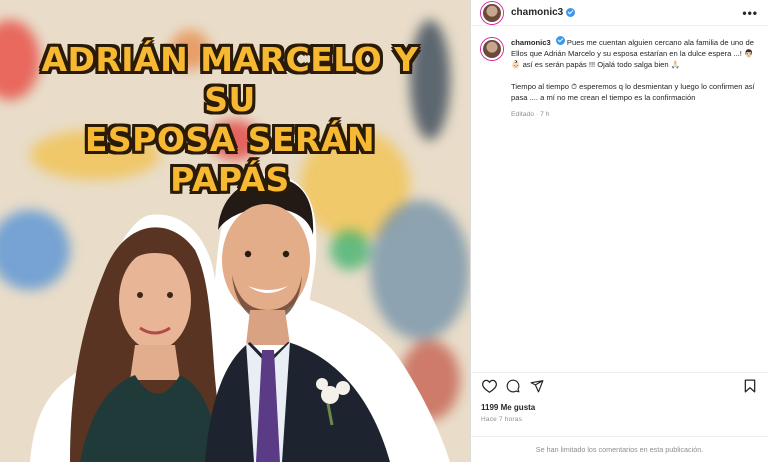 The width and height of the screenshot is (768, 462). I want to click on caption-edited-time: Editado · 7 h, so click(530, 114).